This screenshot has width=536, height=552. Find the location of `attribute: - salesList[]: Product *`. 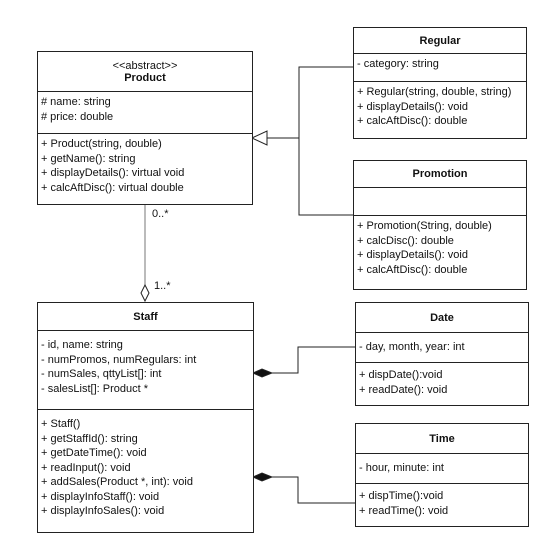

attribute: - salesList[]: Product * is located at coordinates (94, 388).